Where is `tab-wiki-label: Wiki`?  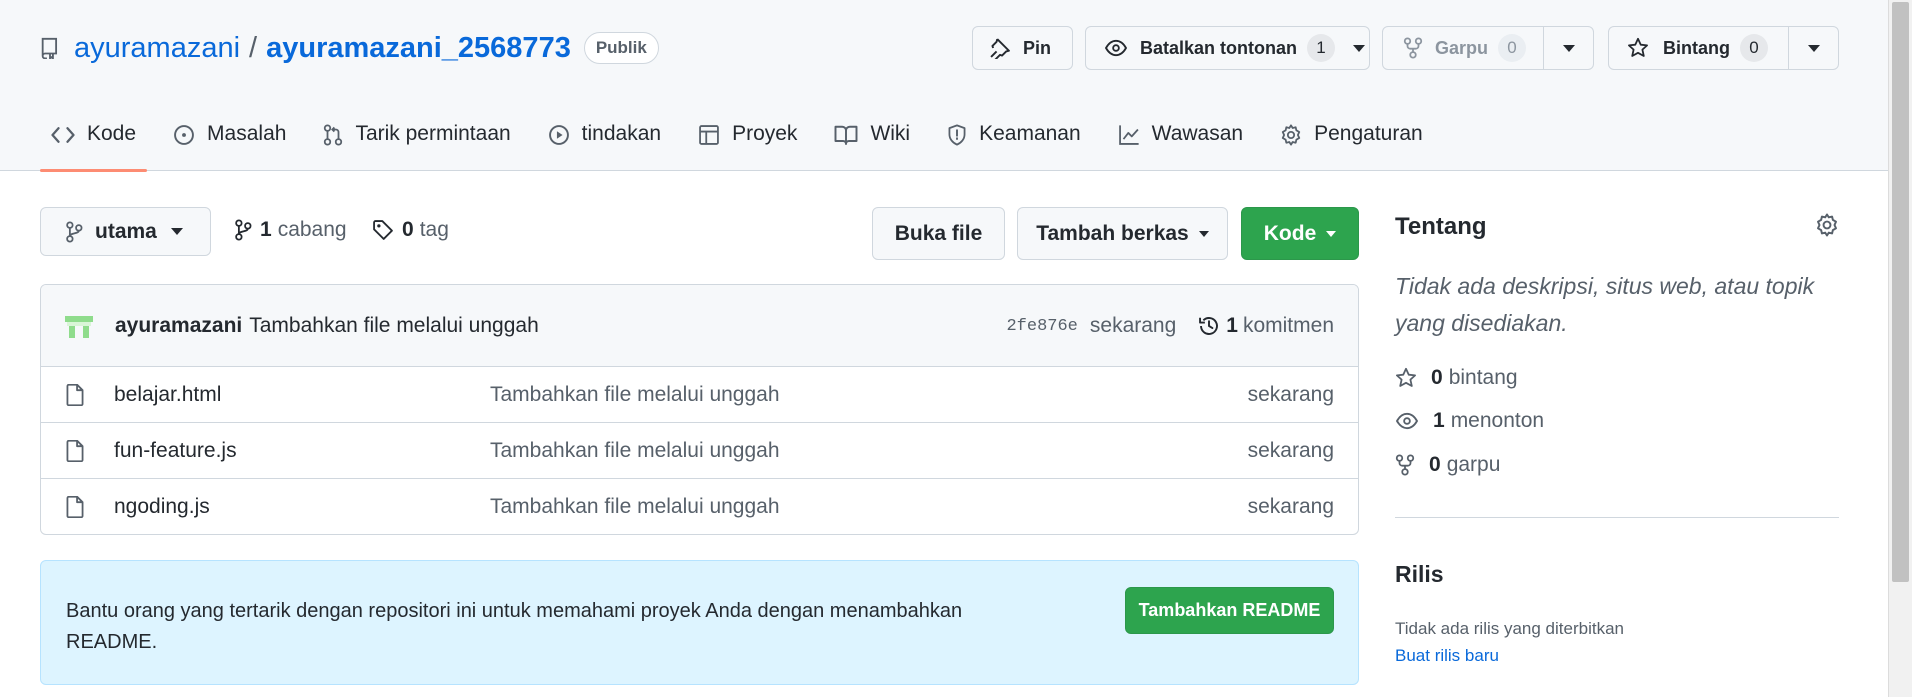
tab-wiki-label: Wiki is located at coordinates (890, 133).